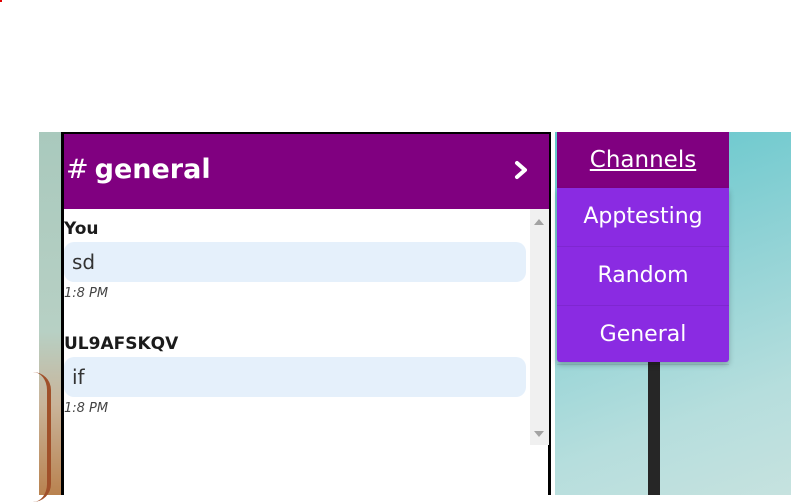  What do you see at coordinates (77, 169) in the screenshot?
I see `channel-hash: #` at bounding box center [77, 169].